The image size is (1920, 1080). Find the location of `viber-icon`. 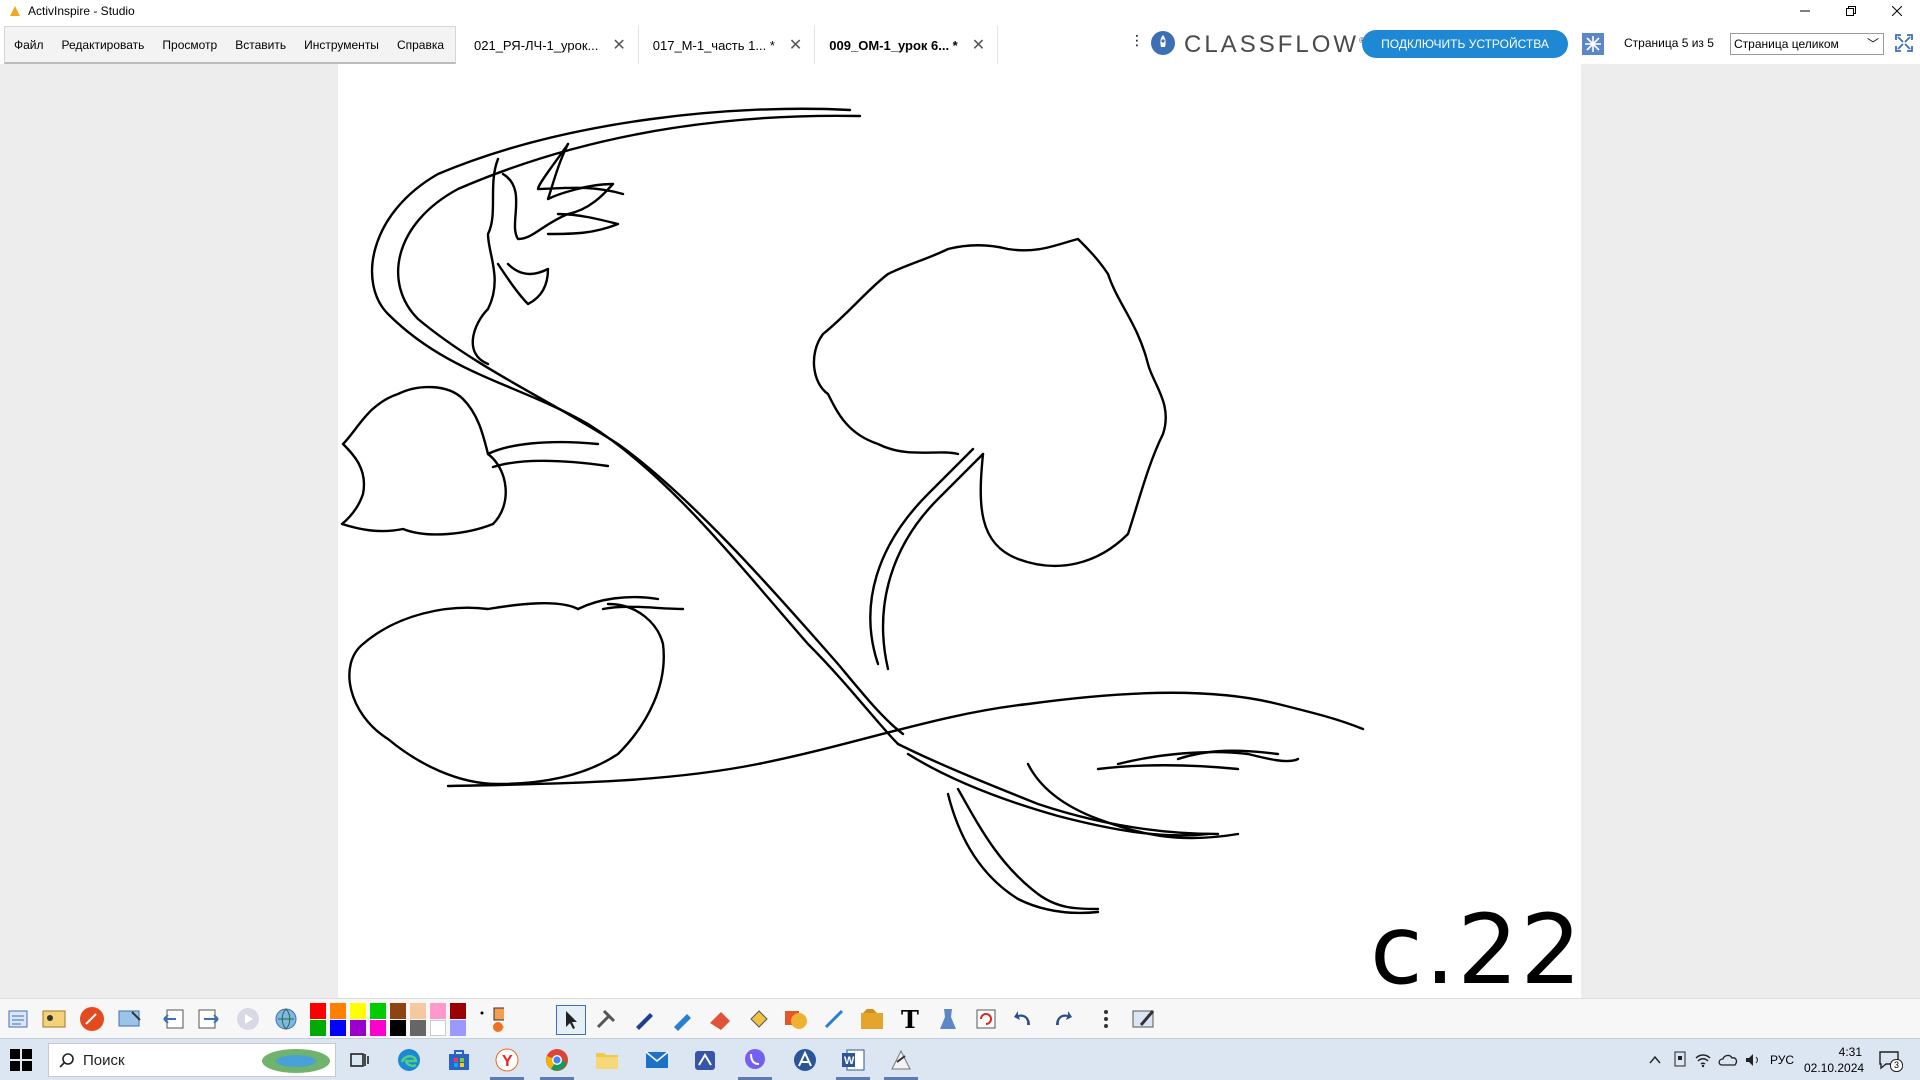

viber-icon is located at coordinates (755, 1063).